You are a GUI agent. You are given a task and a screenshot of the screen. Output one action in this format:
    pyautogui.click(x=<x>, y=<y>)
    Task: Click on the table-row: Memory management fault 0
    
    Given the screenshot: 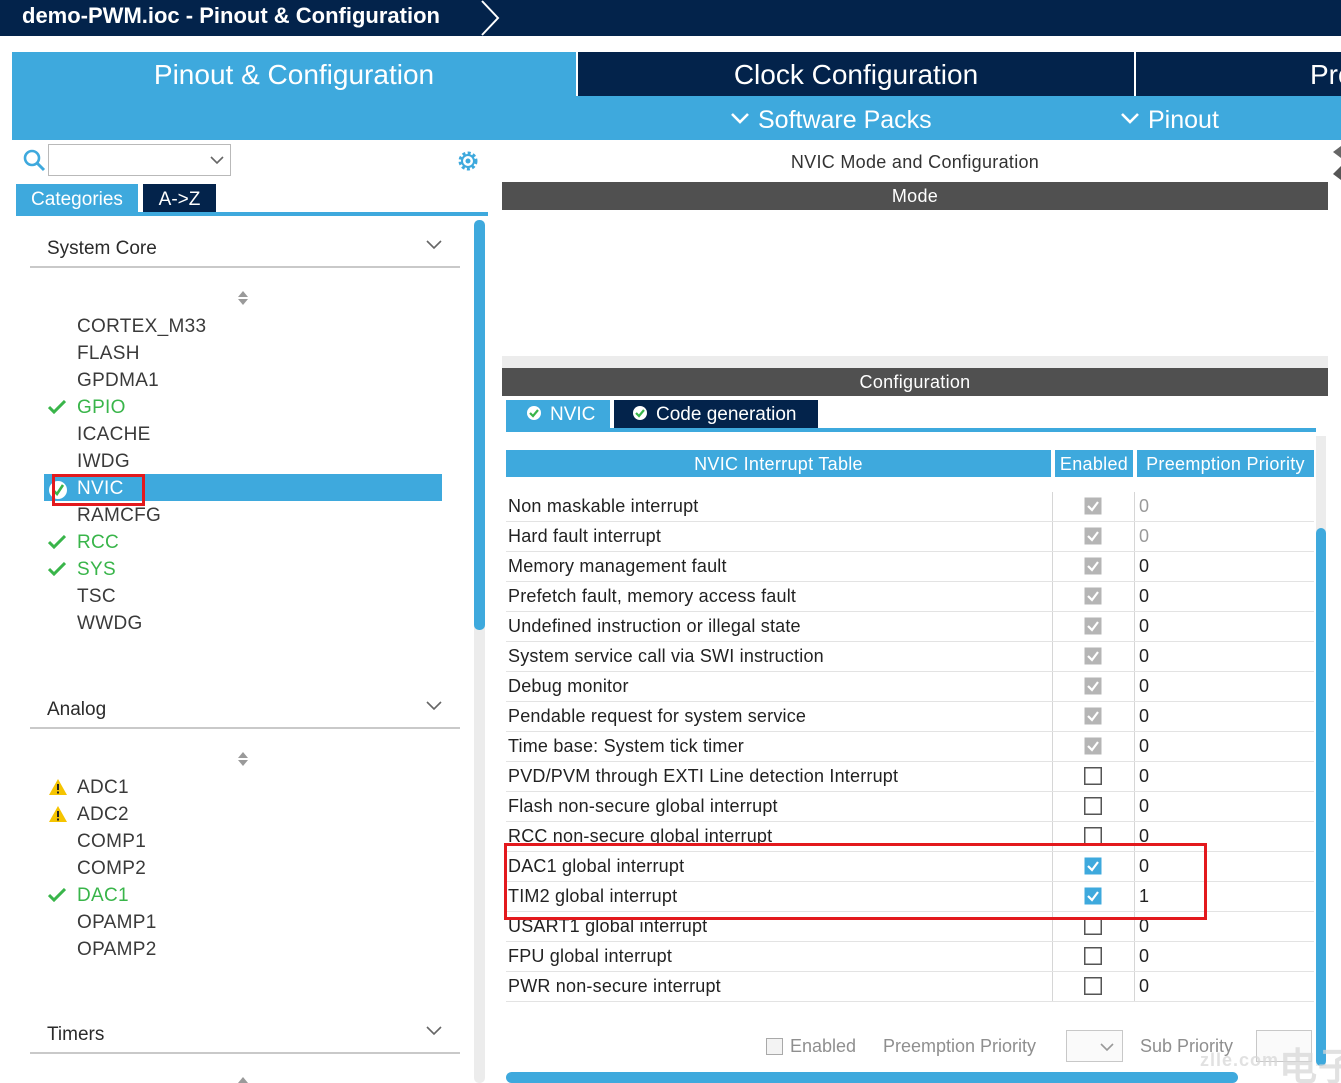 What is the action you would take?
    pyautogui.click(x=910, y=567)
    